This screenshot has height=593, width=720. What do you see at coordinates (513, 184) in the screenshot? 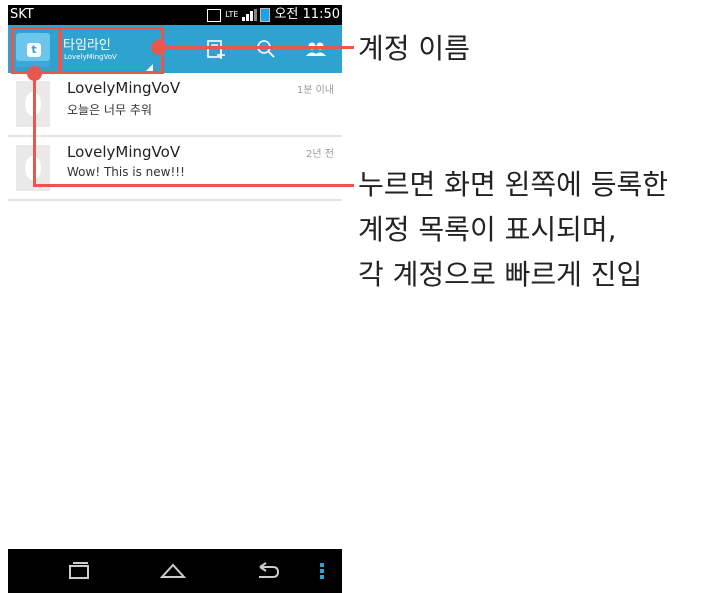
I see `press-note-line-1: 누르면 화면 왼쪽에 등록한` at bounding box center [513, 184].